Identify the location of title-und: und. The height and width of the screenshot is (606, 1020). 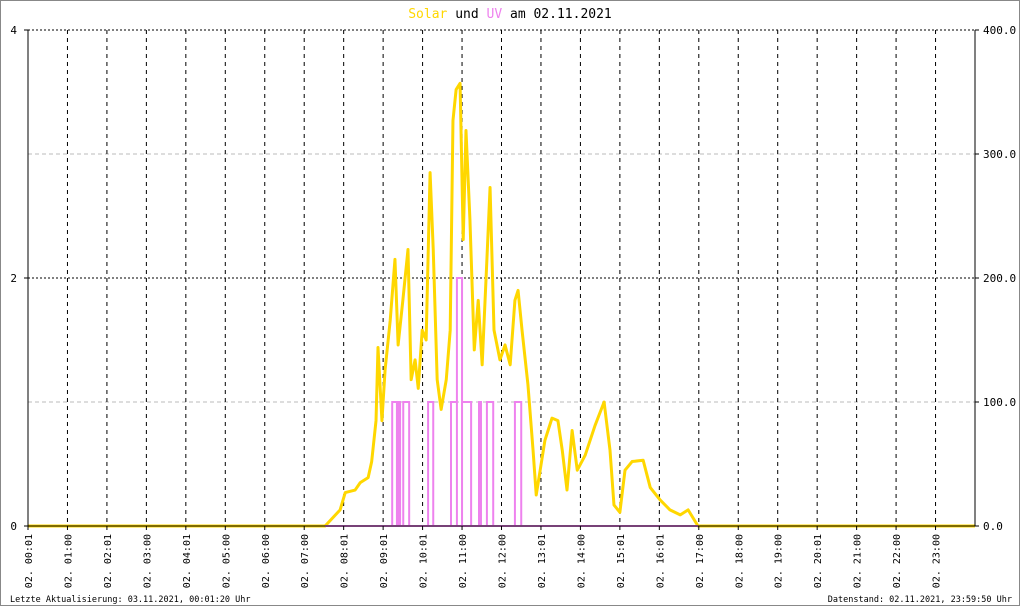
(466, 14).